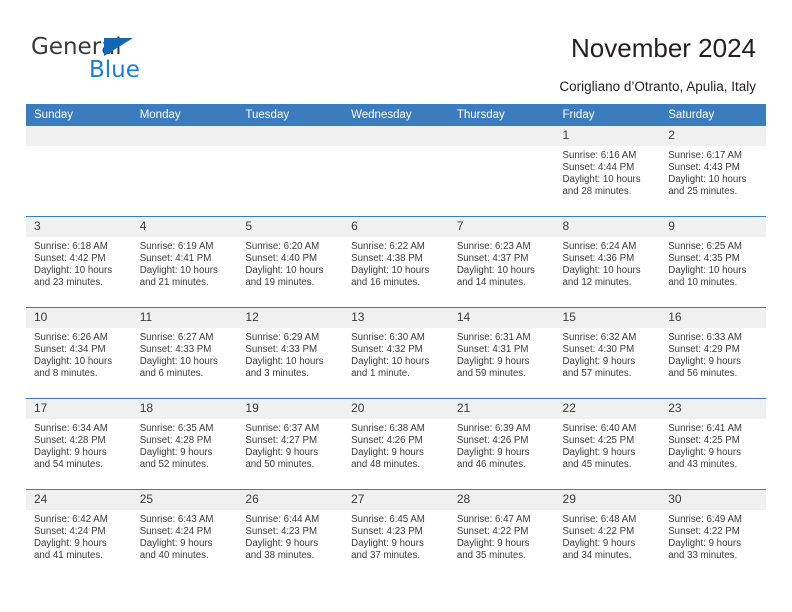 The image size is (792, 612). I want to click on daylight-text-line2: and 37 minutes., so click(386, 556).